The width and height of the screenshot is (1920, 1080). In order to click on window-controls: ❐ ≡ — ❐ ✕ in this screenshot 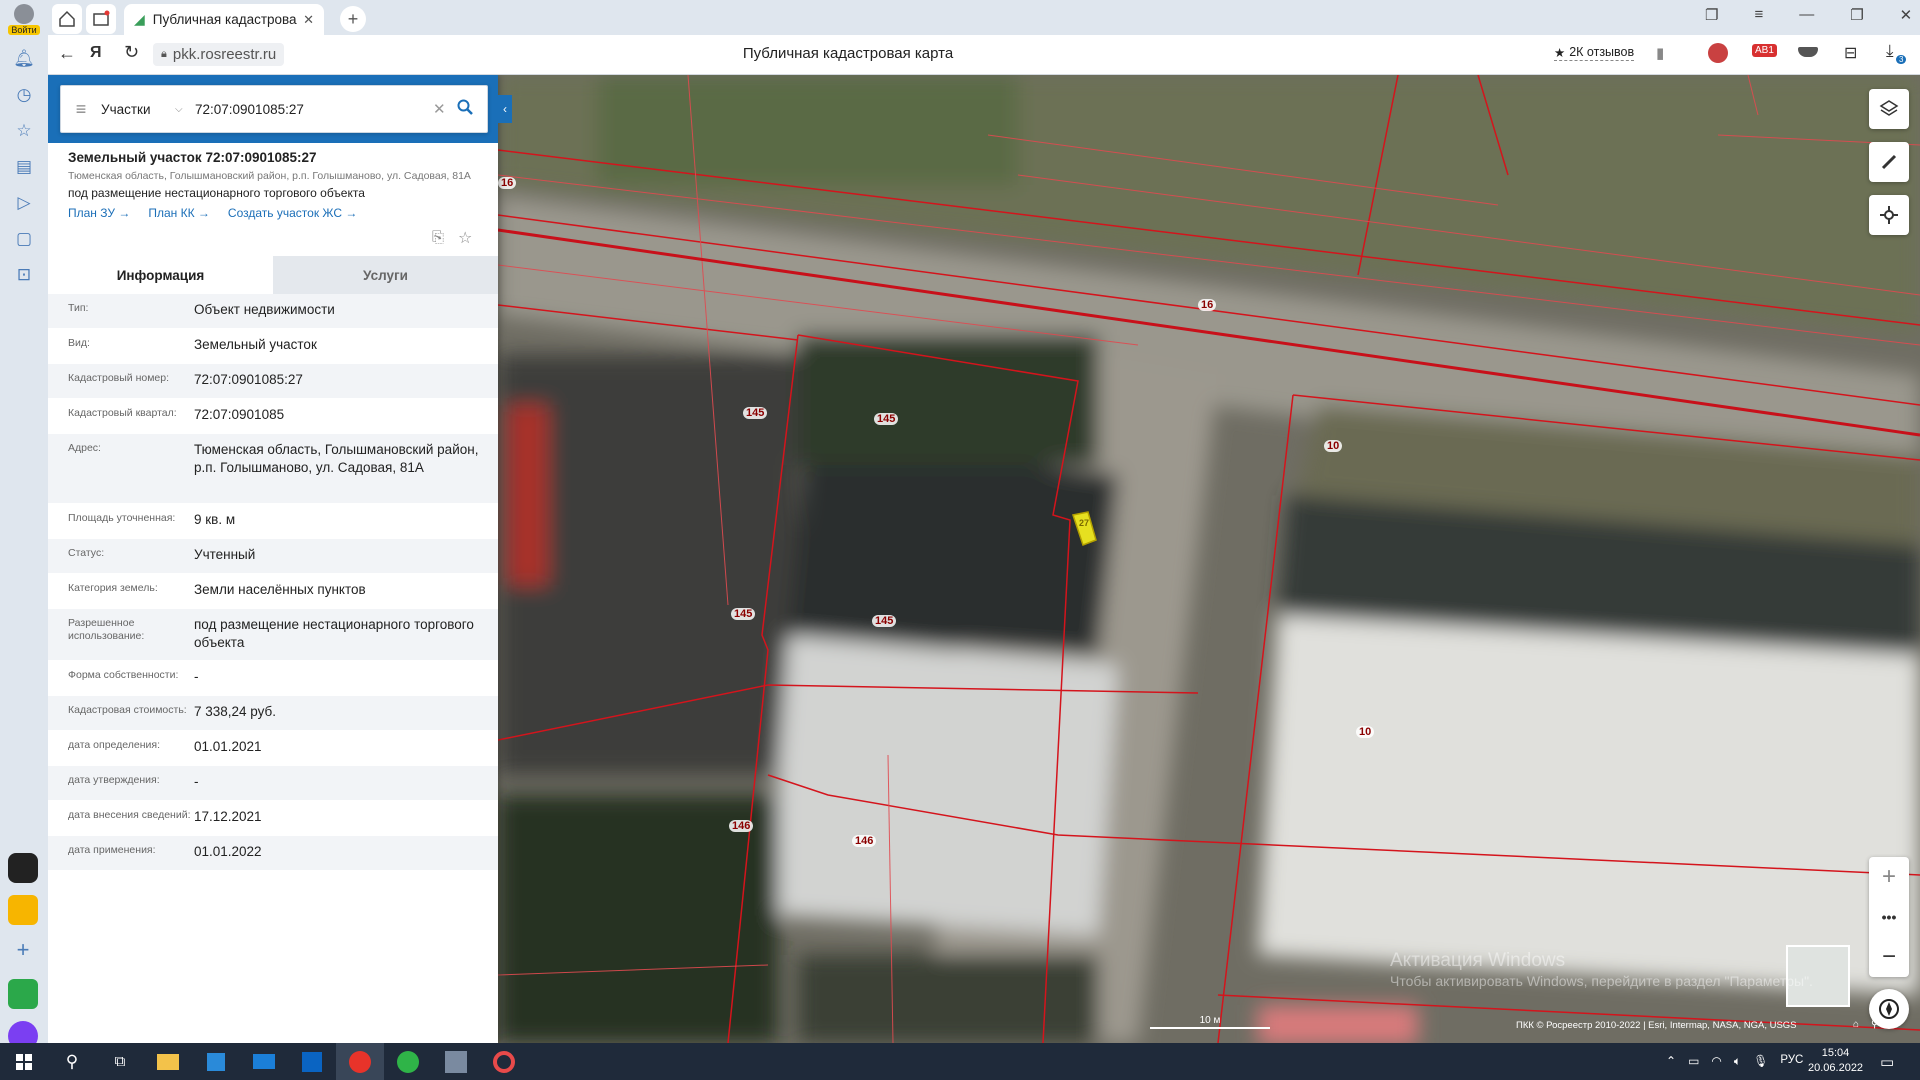, I will do `click(1808, 15)`.